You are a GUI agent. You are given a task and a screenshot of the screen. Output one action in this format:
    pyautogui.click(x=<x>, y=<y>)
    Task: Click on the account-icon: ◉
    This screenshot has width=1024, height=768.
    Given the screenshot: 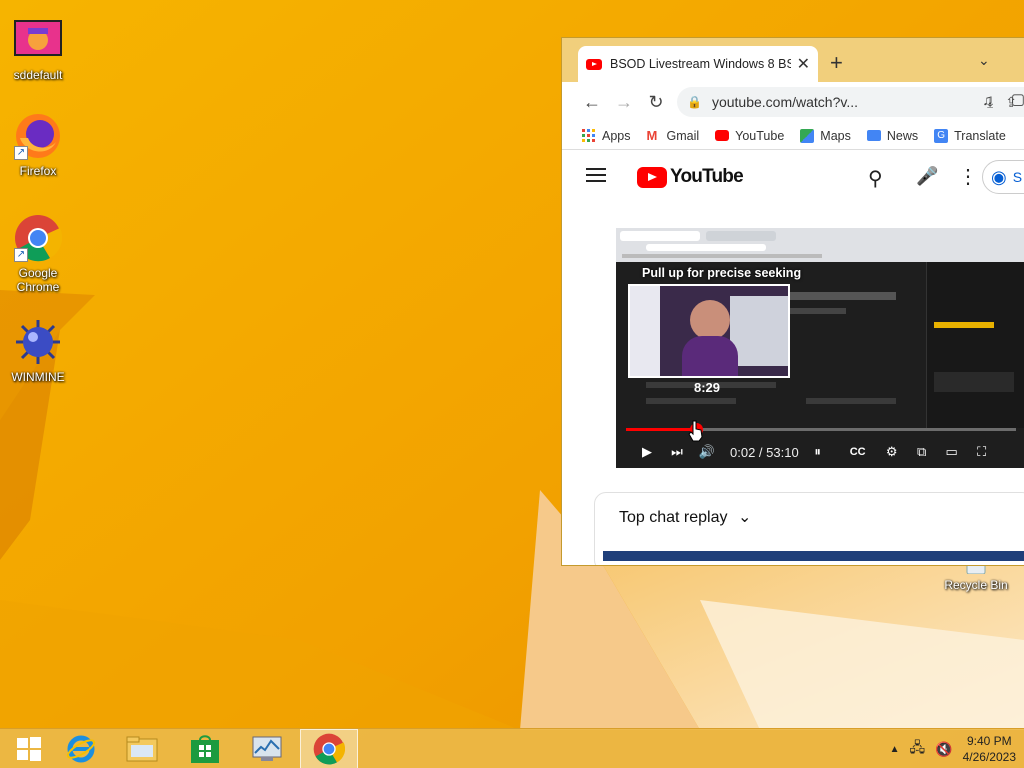 What is the action you would take?
    pyautogui.click(x=999, y=176)
    